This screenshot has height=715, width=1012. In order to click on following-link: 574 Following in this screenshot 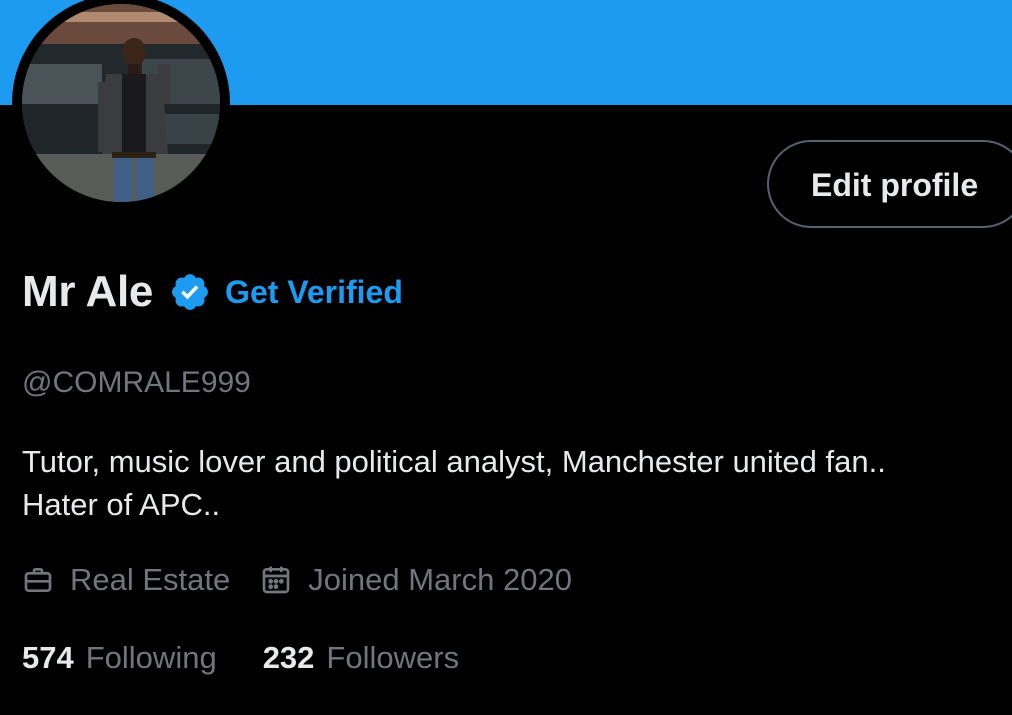, I will do `click(119, 658)`.